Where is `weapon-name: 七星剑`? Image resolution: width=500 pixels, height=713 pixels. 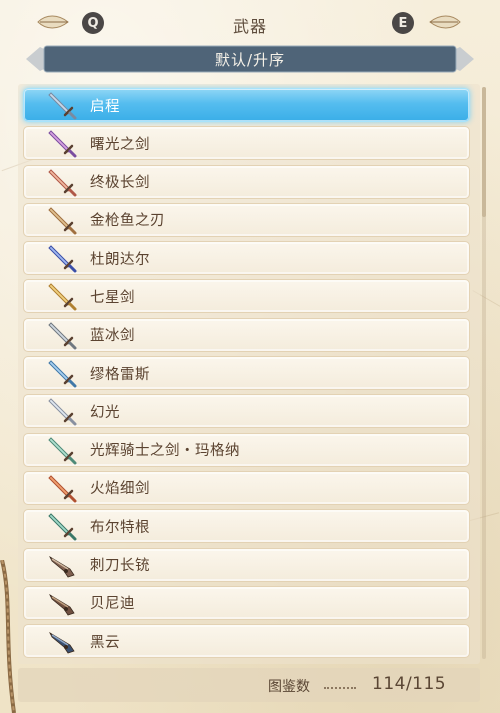 weapon-name: 七星剑 is located at coordinates (112, 297).